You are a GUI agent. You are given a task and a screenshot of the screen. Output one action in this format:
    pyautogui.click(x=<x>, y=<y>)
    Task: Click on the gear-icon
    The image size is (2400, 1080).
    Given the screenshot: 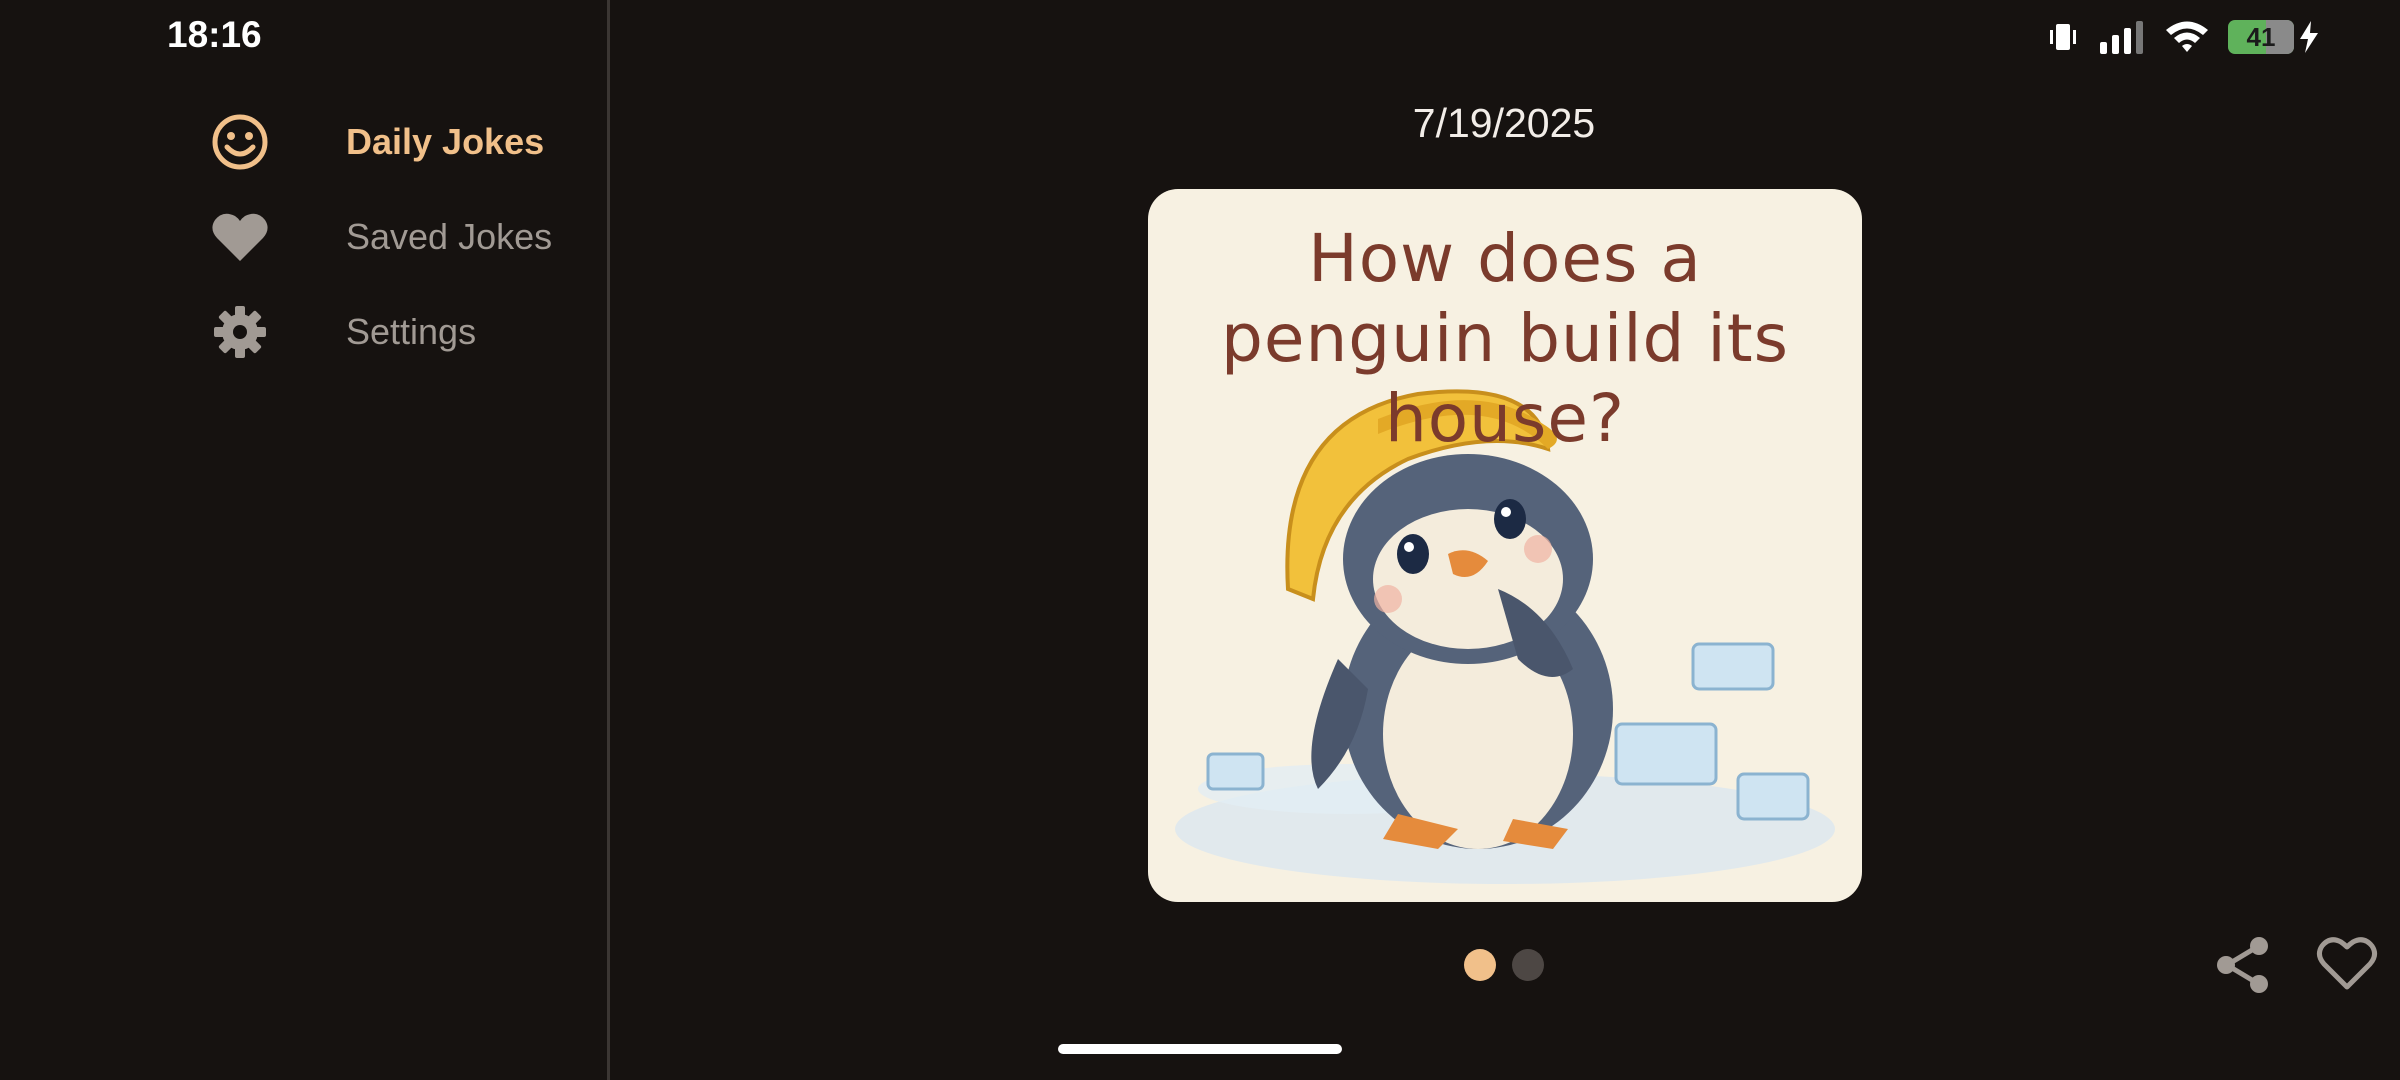 What is the action you would take?
    pyautogui.click(x=240, y=332)
    